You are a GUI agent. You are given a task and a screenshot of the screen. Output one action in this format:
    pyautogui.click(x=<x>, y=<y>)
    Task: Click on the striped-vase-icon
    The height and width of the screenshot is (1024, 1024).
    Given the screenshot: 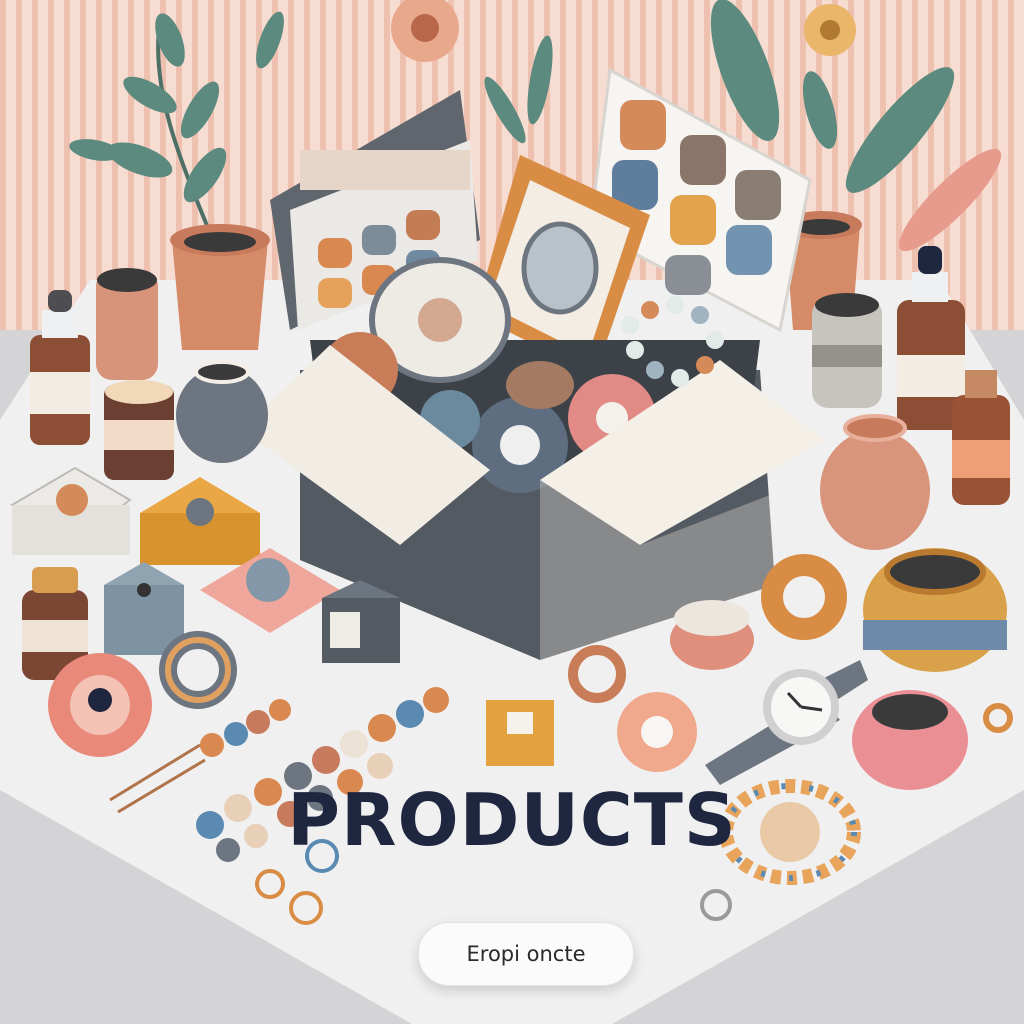 What is the action you would take?
    pyautogui.click(x=935, y=610)
    